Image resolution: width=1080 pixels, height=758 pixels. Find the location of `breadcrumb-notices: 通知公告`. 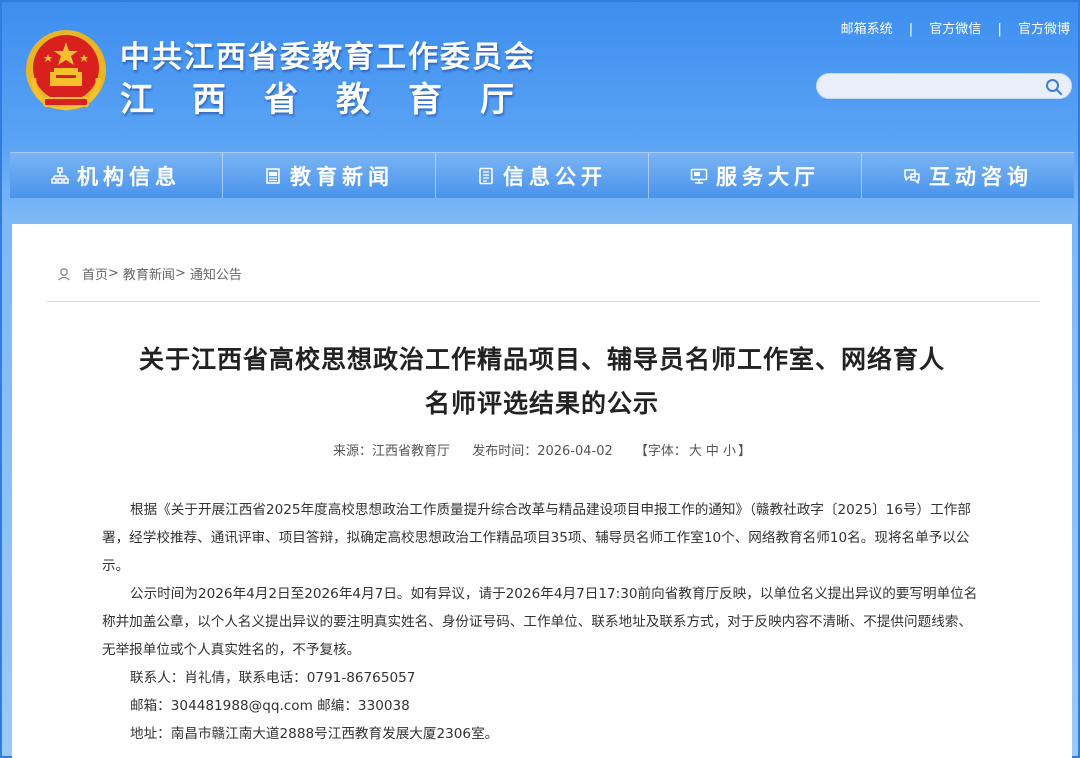

breadcrumb-notices: 通知公告 is located at coordinates (216, 273).